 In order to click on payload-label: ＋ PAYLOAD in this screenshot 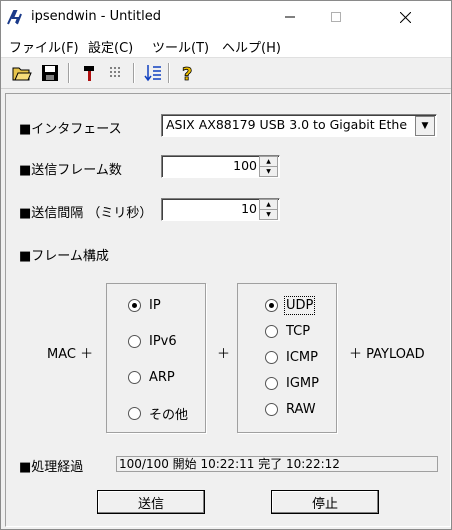, I will do `click(387, 354)`.